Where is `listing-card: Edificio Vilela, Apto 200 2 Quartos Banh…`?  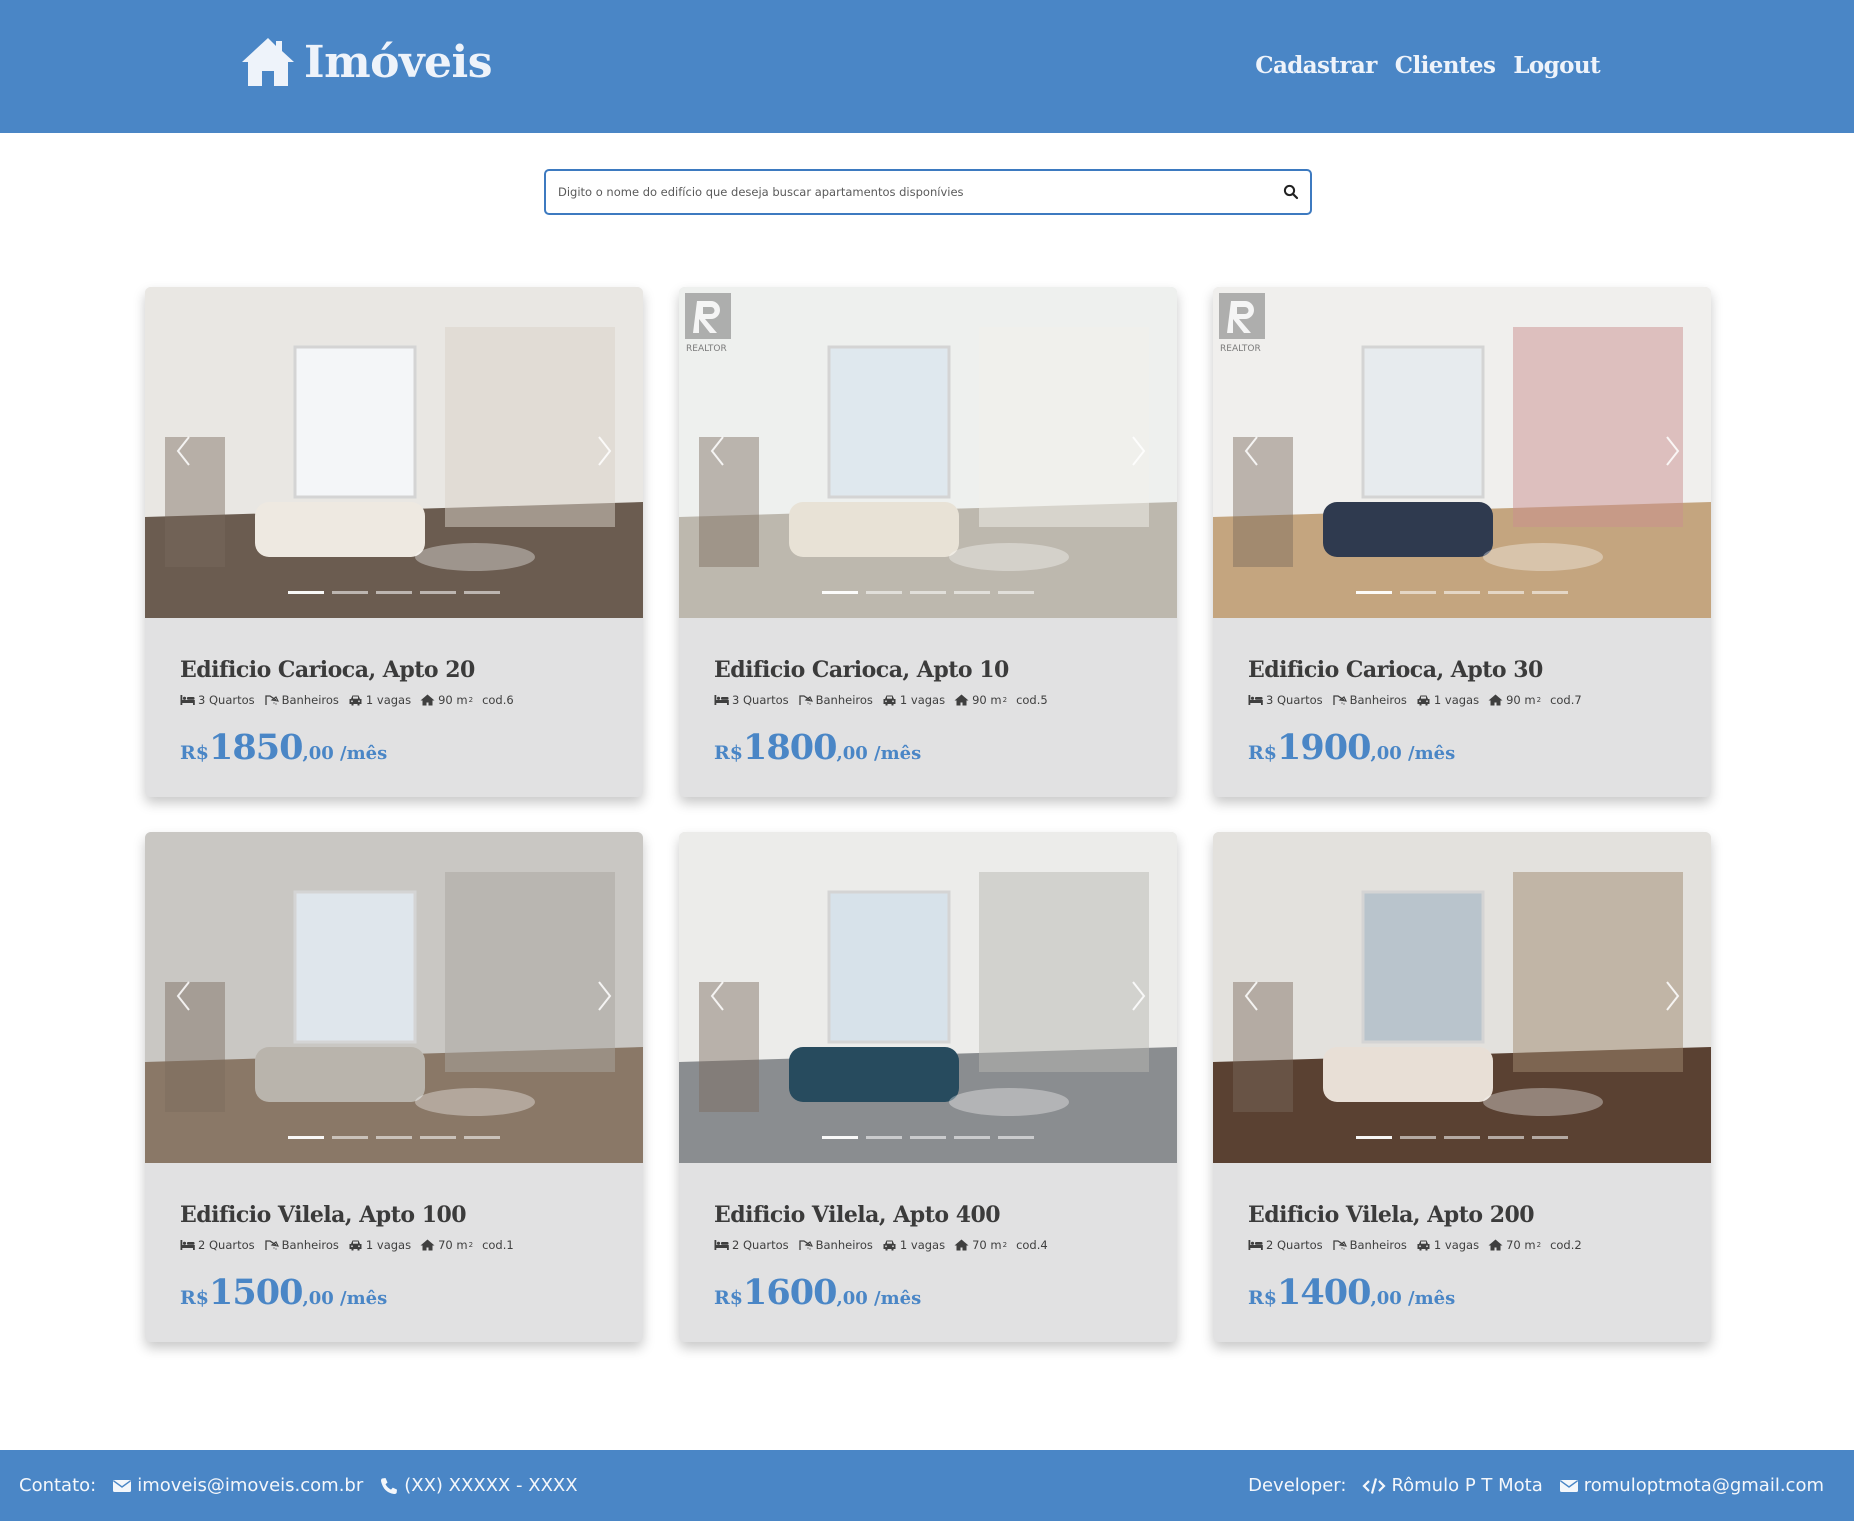
listing-card: Edificio Vilela, Apto 200 2 Quartos Banh… is located at coordinates (1462, 1087).